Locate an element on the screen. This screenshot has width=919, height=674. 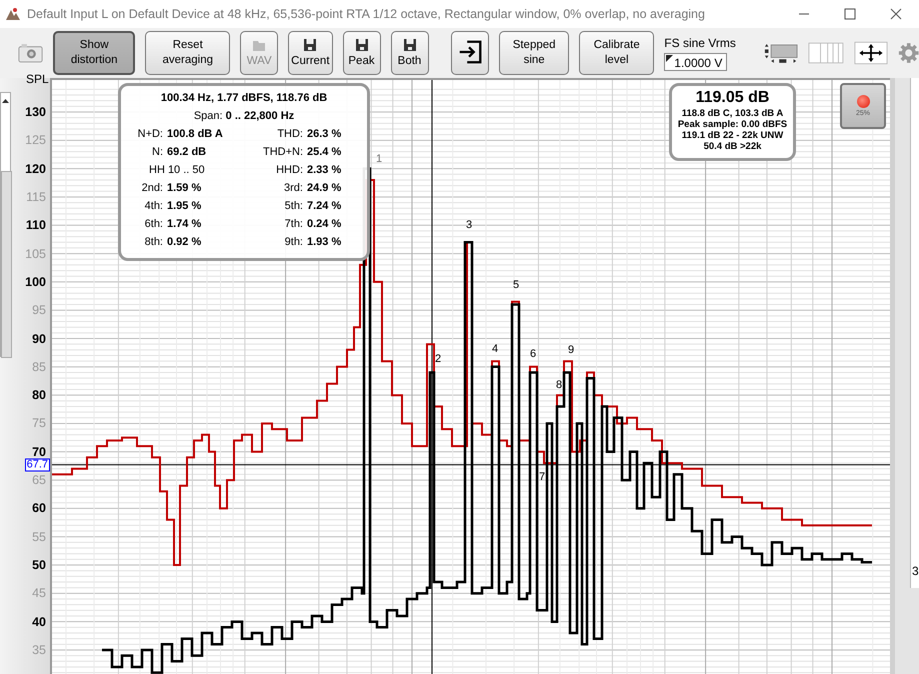
axis-label: 110 is located at coordinates (36, 225).